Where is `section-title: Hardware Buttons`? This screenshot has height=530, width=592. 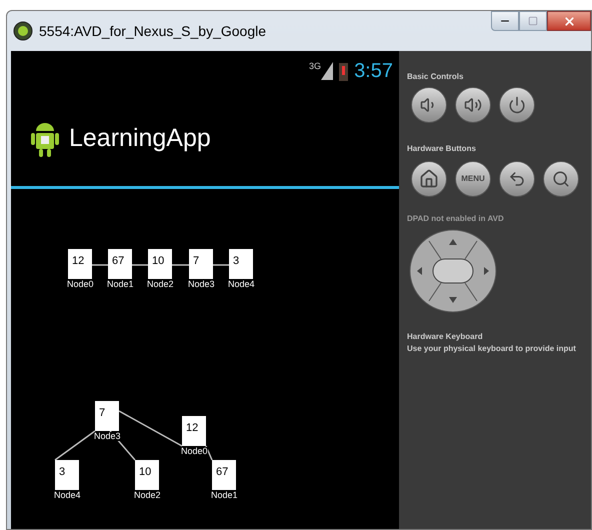
section-title: Hardware Buttons is located at coordinates (442, 149).